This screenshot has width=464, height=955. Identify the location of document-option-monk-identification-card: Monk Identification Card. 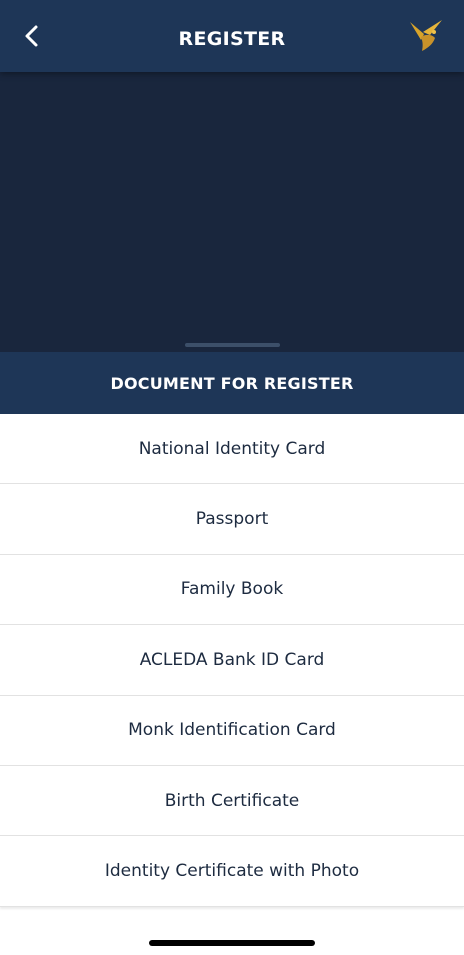
(232, 730).